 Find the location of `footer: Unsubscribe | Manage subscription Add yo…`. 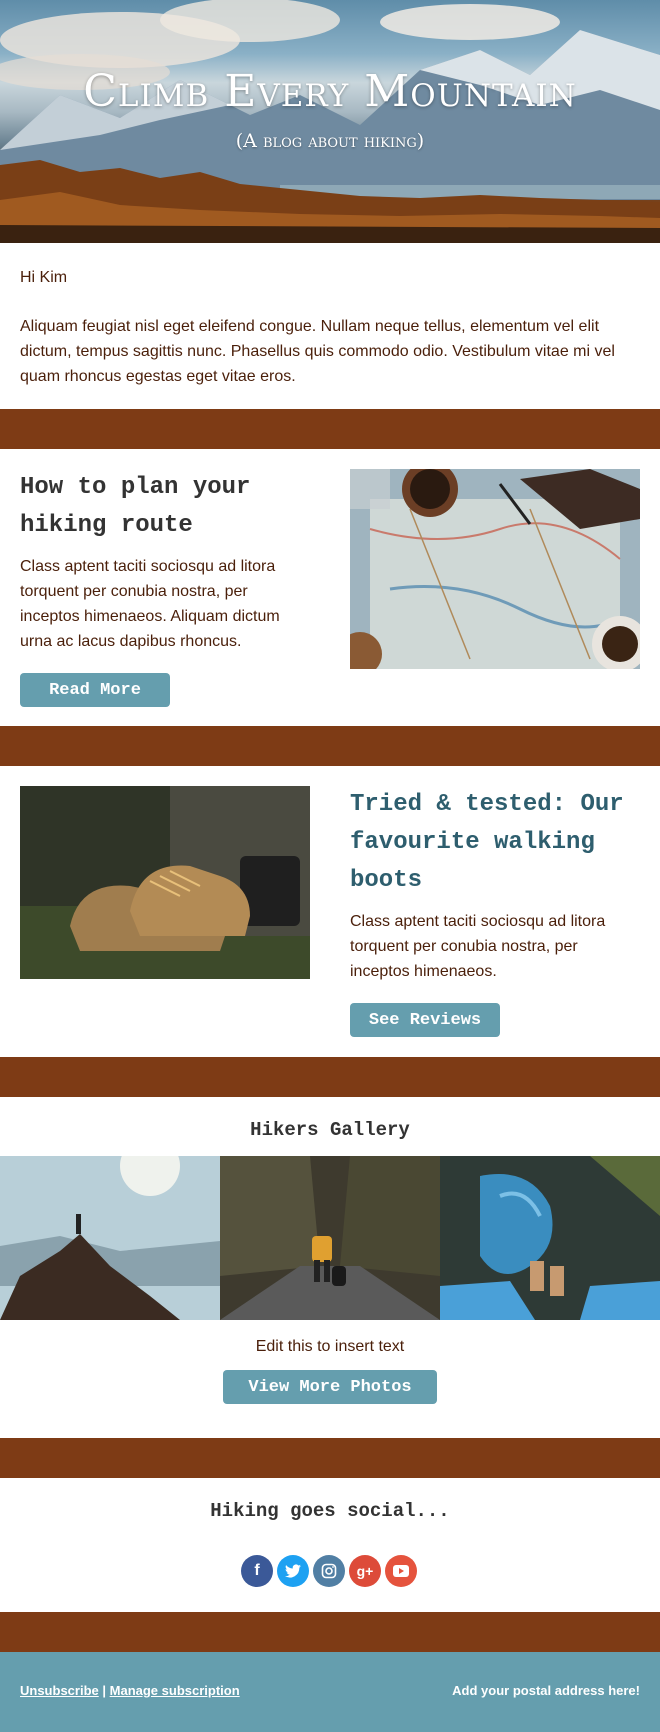

footer: Unsubscribe | Manage subscription Add yo… is located at coordinates (330, 1692).